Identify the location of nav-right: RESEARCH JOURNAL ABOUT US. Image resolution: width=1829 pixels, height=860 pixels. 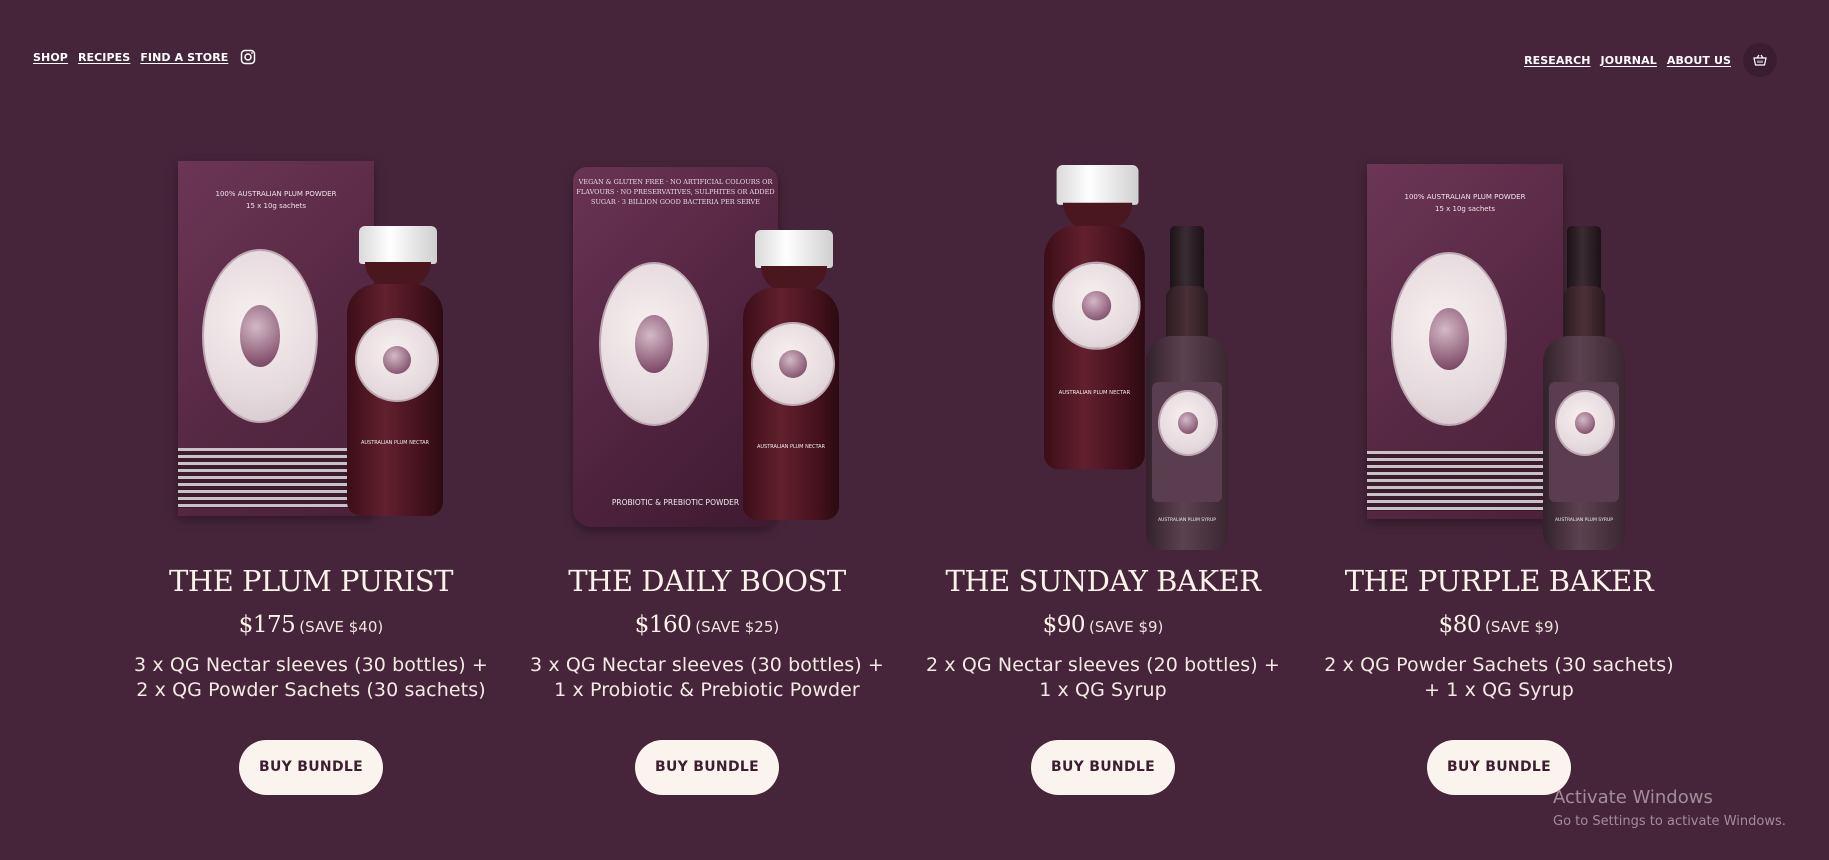
(1650, 60).